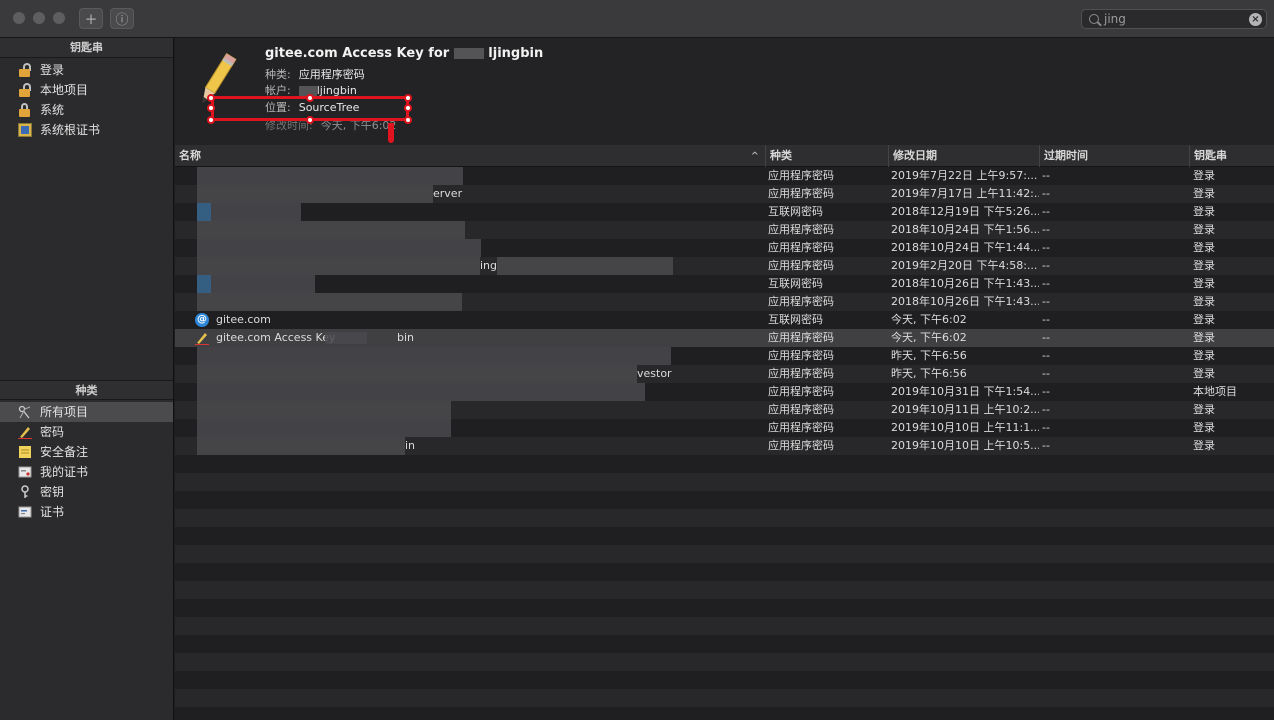 The height and width of the screenshot is (720, 1274). What do you see at coordinates (19, 18) in the screenshot?
I see `close-window-button` at bounding box center [19, 18].